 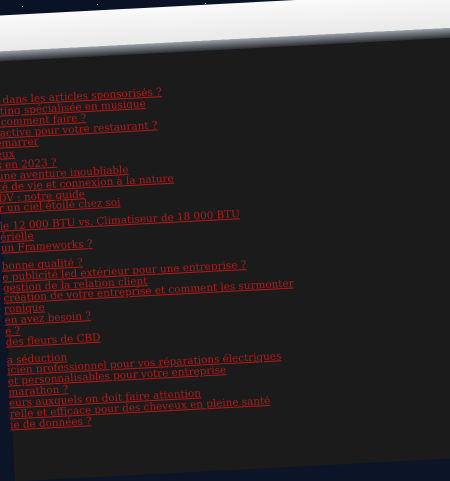 What do you see at coordinates (51, 423) in the screenshot?
I see `article-link: ie de données ?` at bounding box center [51, 423].